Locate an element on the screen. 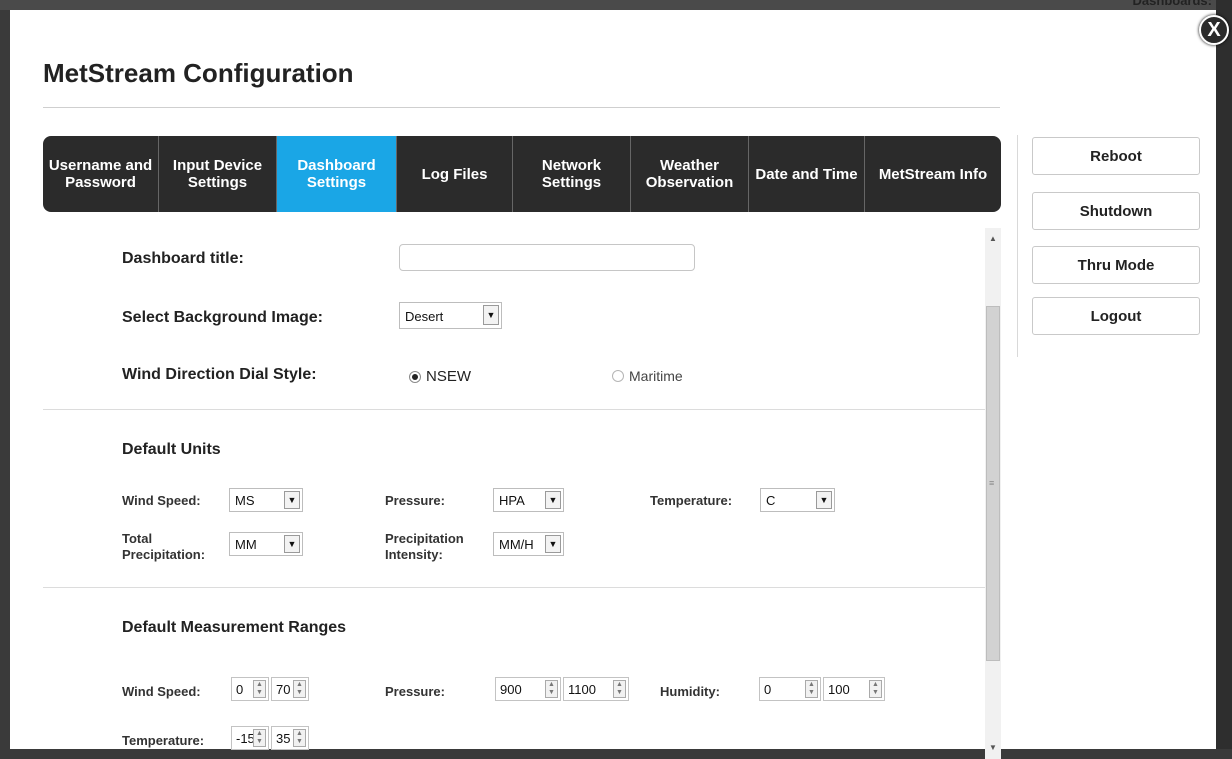 Image resolution: width=1232 pixels, height=759 pixels. pressure-min-value: 900 is located at coordinates (511, 689).